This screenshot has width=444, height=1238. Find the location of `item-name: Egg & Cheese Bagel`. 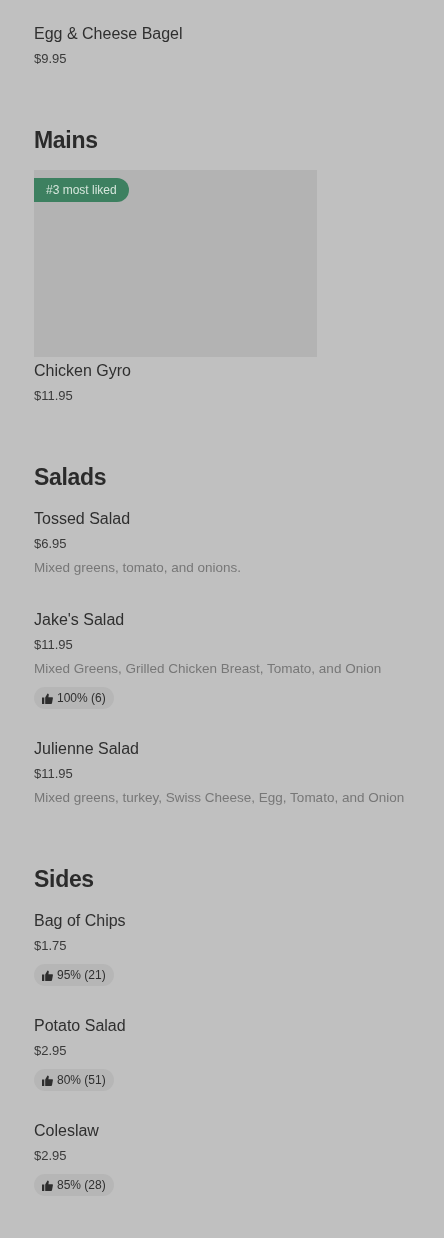

item-name: Egg & Cheese Bagel is located at coordinates (222, 34).